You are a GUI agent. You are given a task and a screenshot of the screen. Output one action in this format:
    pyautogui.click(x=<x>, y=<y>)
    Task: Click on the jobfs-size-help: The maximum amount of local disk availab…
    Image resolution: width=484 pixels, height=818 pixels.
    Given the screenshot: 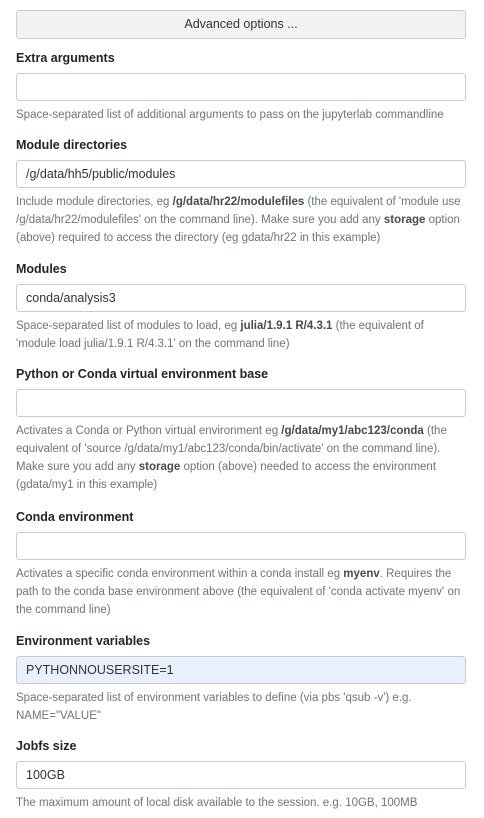 What is the action you would take?
    pyautogui.click(x=217, y=803)
    